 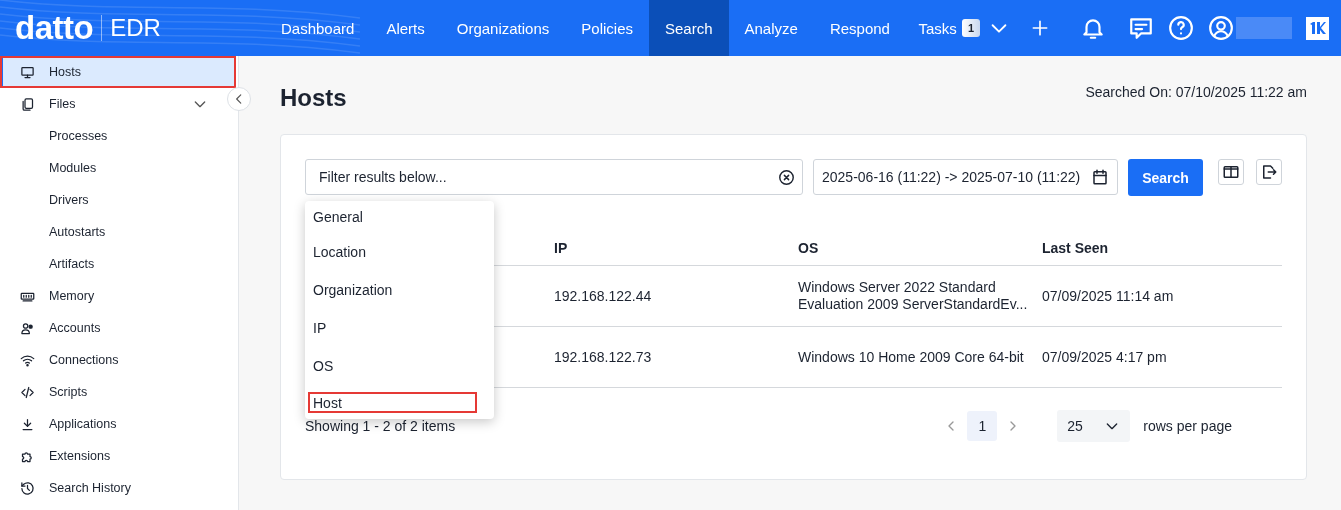 I want to click on column-header: Last Seen, so click(x=1076, y=249).